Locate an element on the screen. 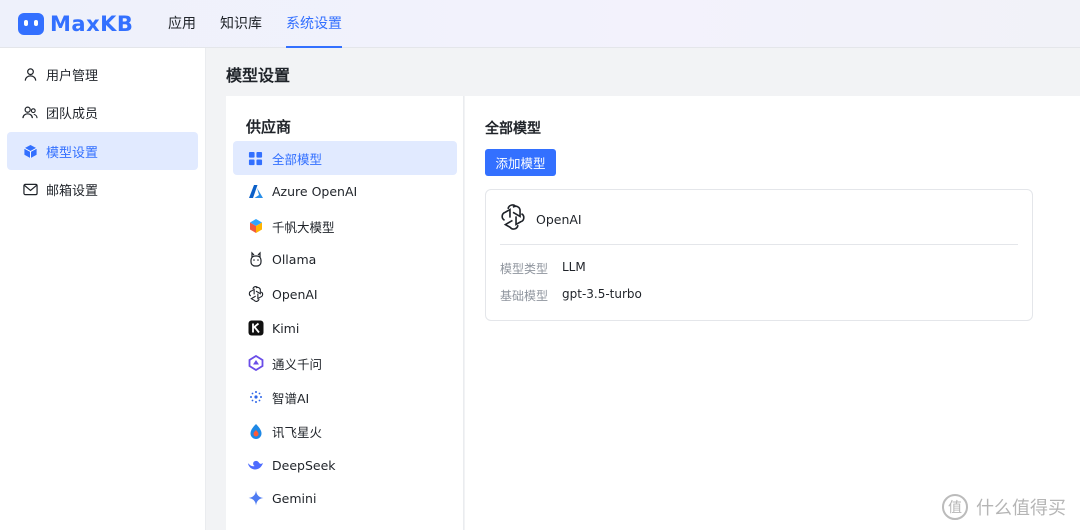  provider-item-qianfan: 千帆大模型 is located at coordinates (345, 226).